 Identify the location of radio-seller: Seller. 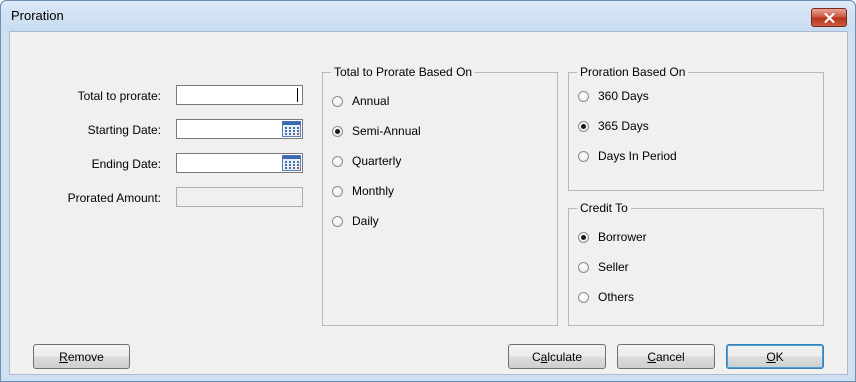
(603, 267).